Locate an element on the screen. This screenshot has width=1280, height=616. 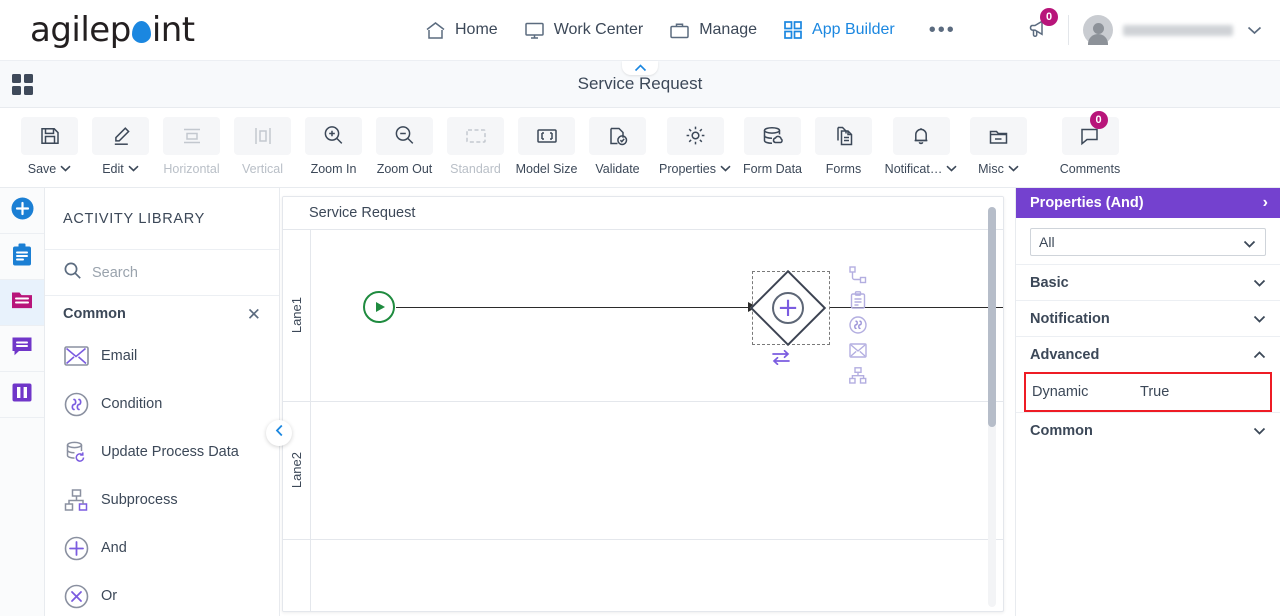
toolbar-label-horizontal: Horizontal is located at coordinates (191, 168).